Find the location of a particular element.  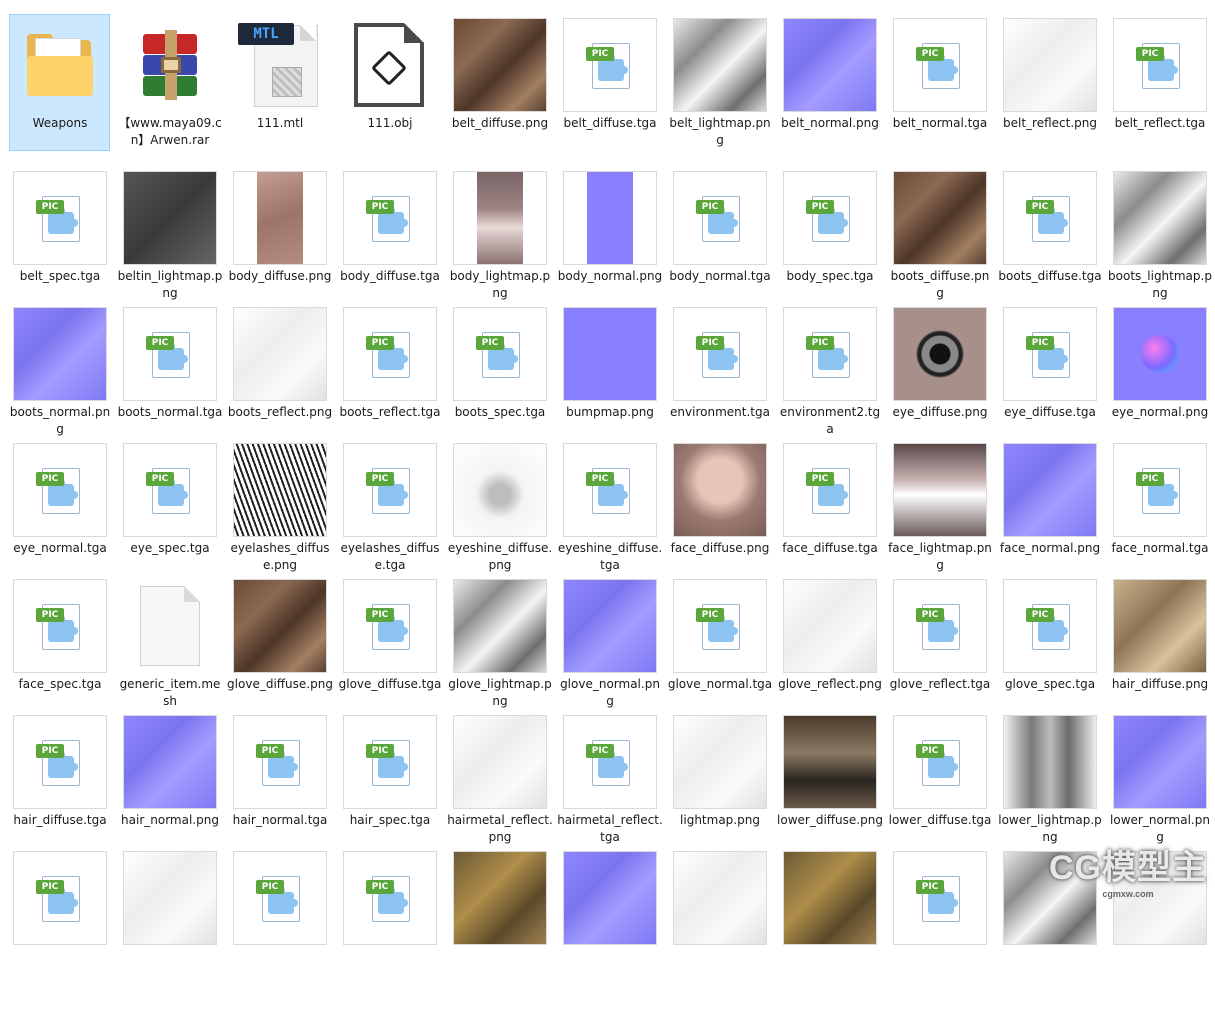

file-name-label: eye_diffuse.tga is located at coordinates (1050, 412).